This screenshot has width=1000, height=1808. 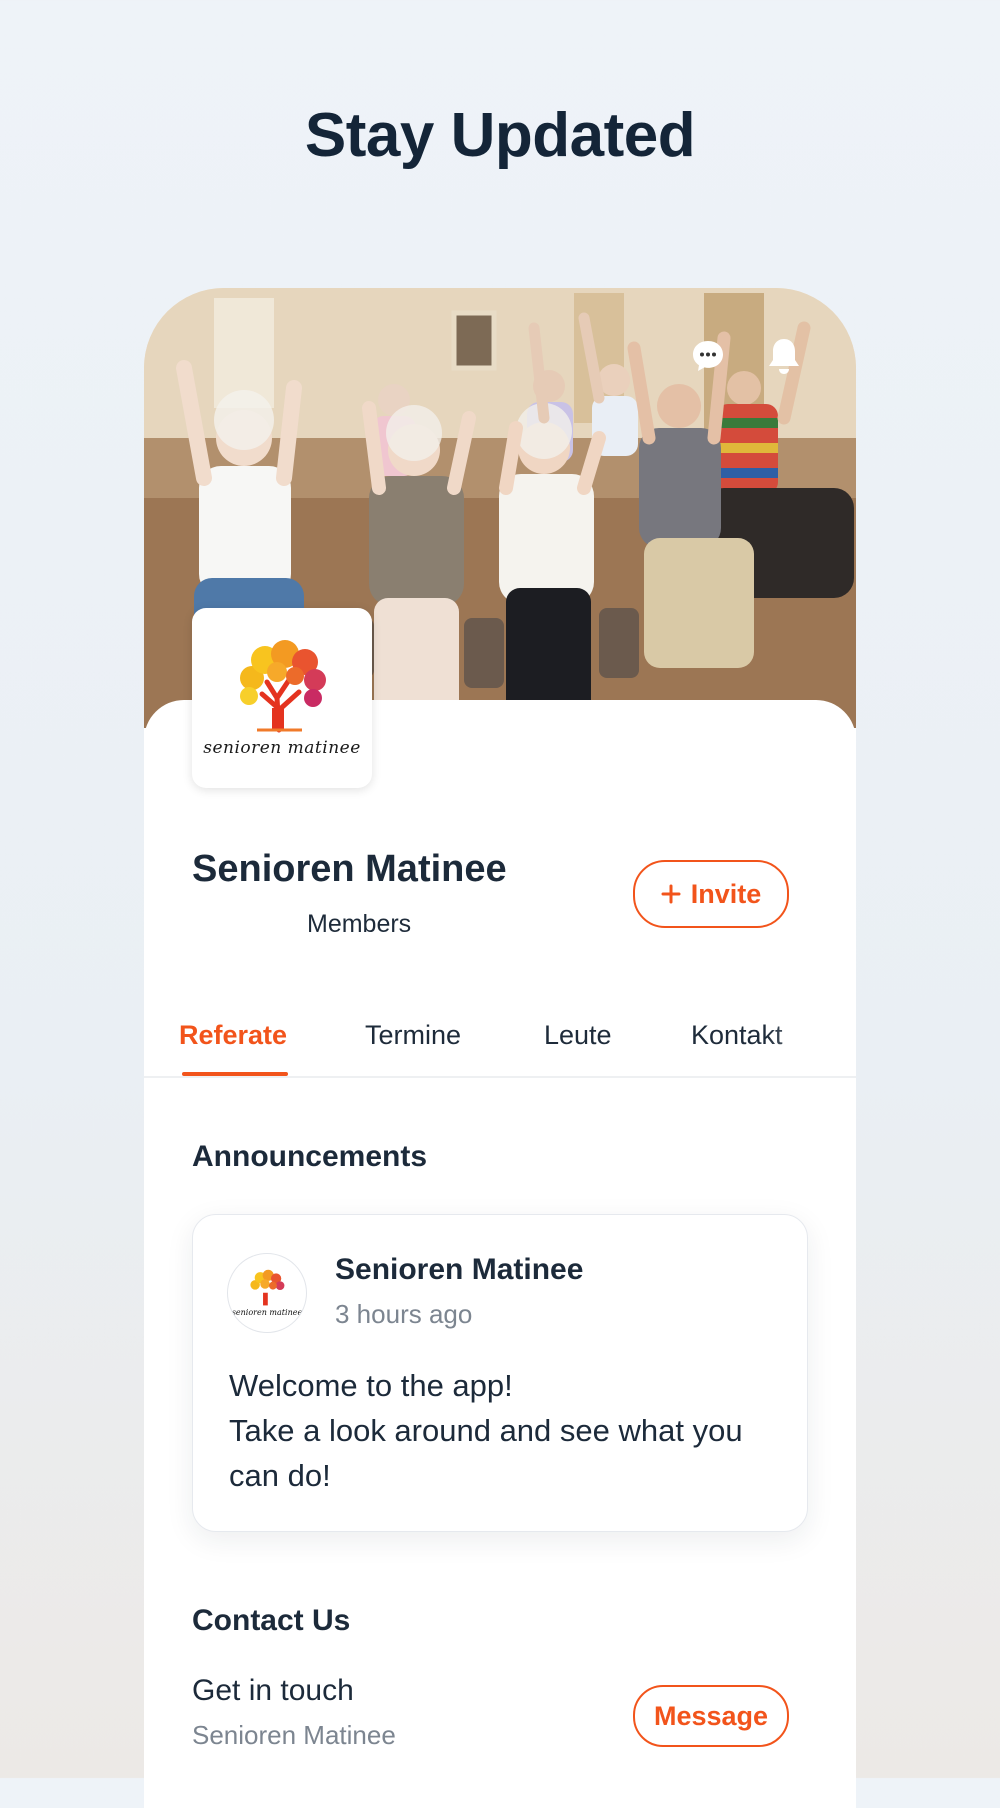 What do you see at coordinates (500, 135) in the screenshot?
I see `headline: Stay Updated` at bounding box center [500, 135].